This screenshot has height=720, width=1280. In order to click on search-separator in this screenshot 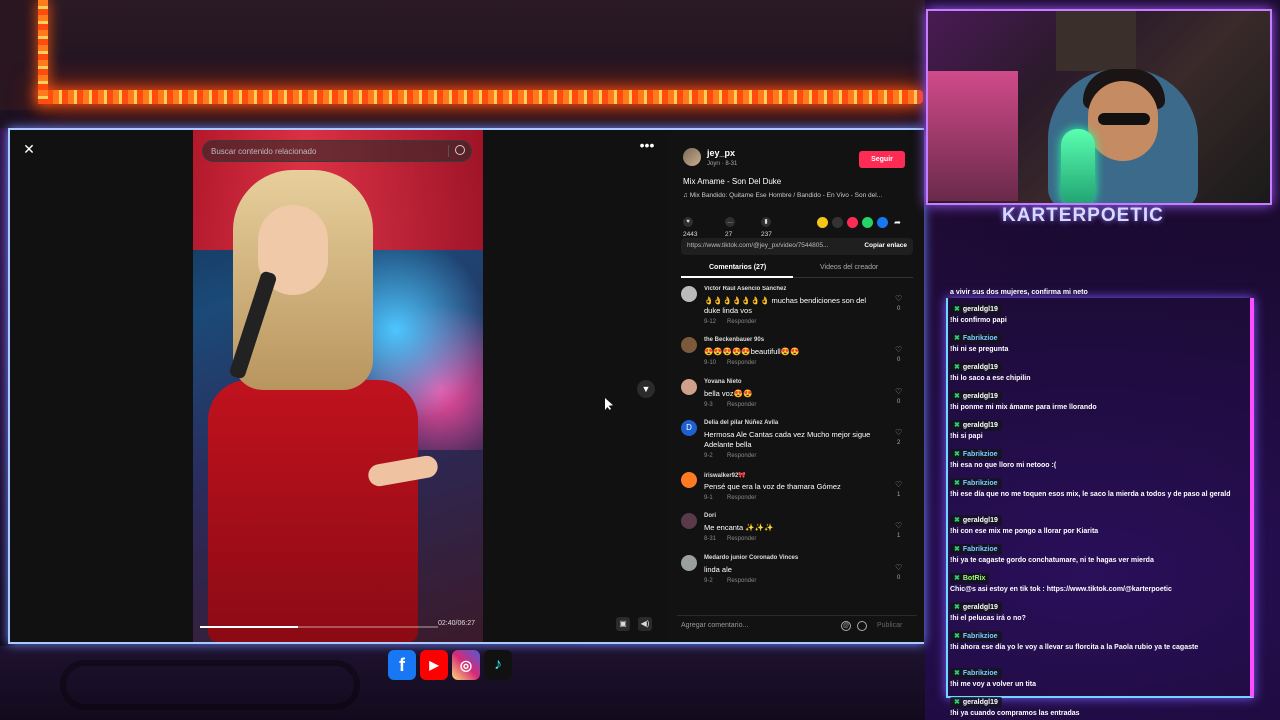, I will do `click(448, 151)`.